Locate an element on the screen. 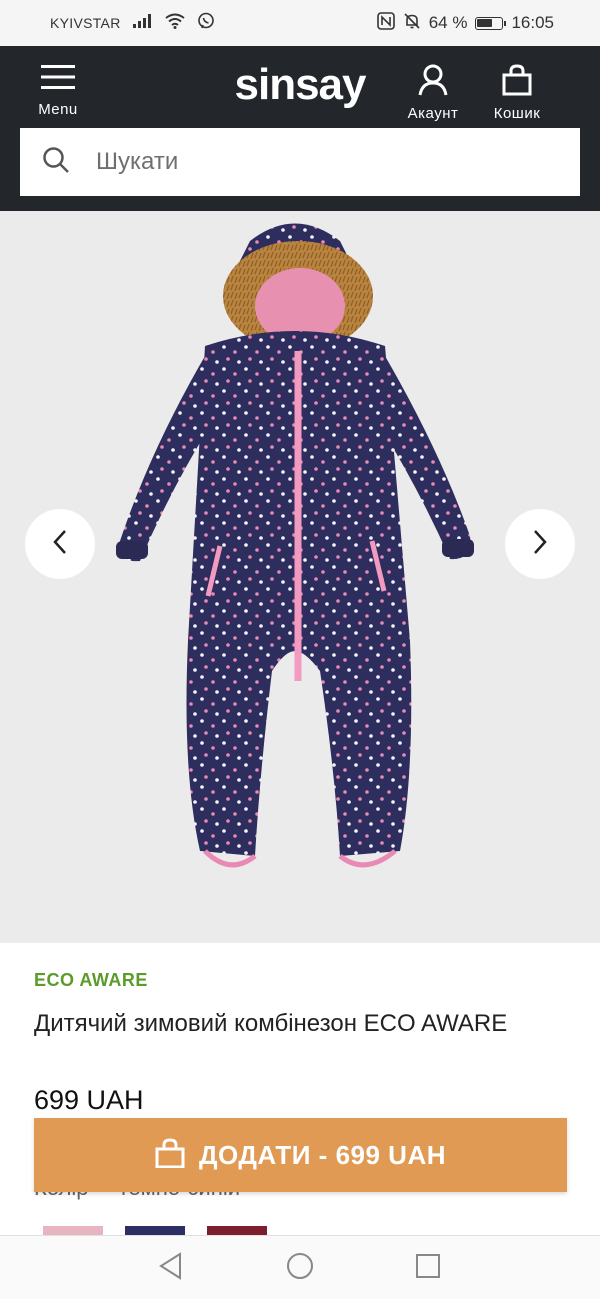 The height and width of the screenshot is (1299, 600). eco-aware-badge: ECO AWARE is located at coordinates (91, 980).